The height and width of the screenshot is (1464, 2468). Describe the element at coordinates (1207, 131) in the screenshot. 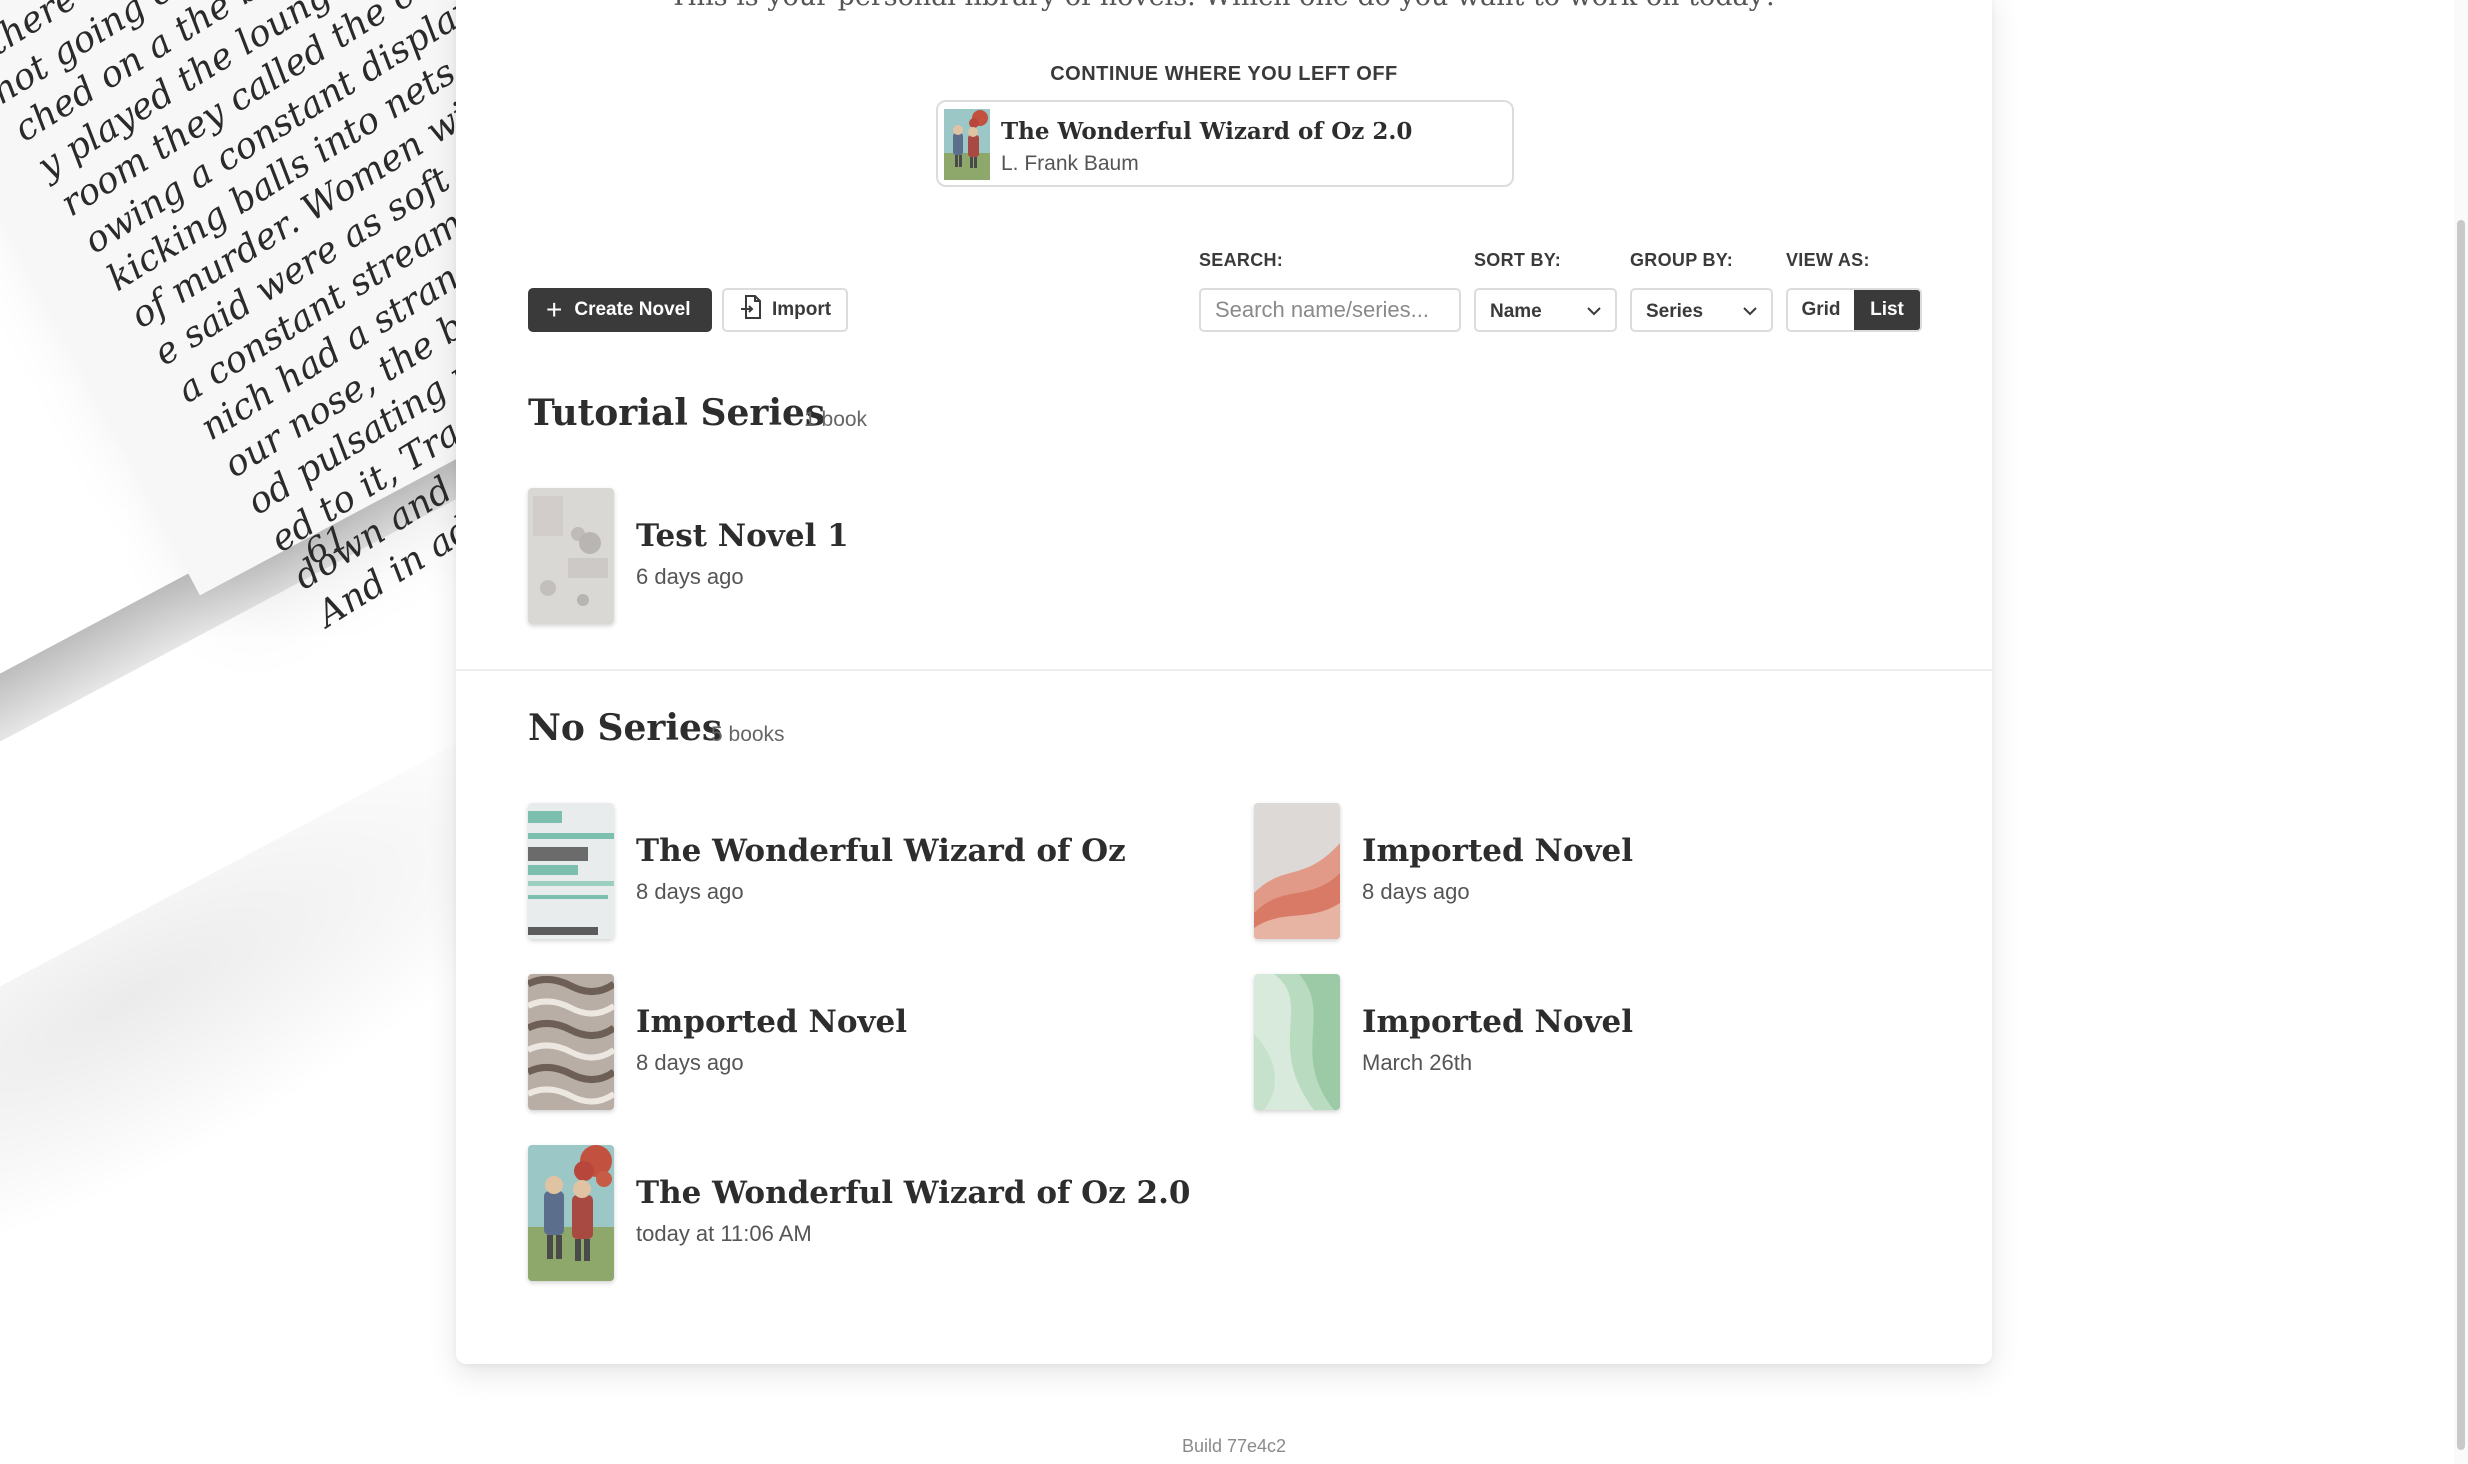

I see `continue-book-title: The Wonderful Wizard of Oz 2.0` at that location.